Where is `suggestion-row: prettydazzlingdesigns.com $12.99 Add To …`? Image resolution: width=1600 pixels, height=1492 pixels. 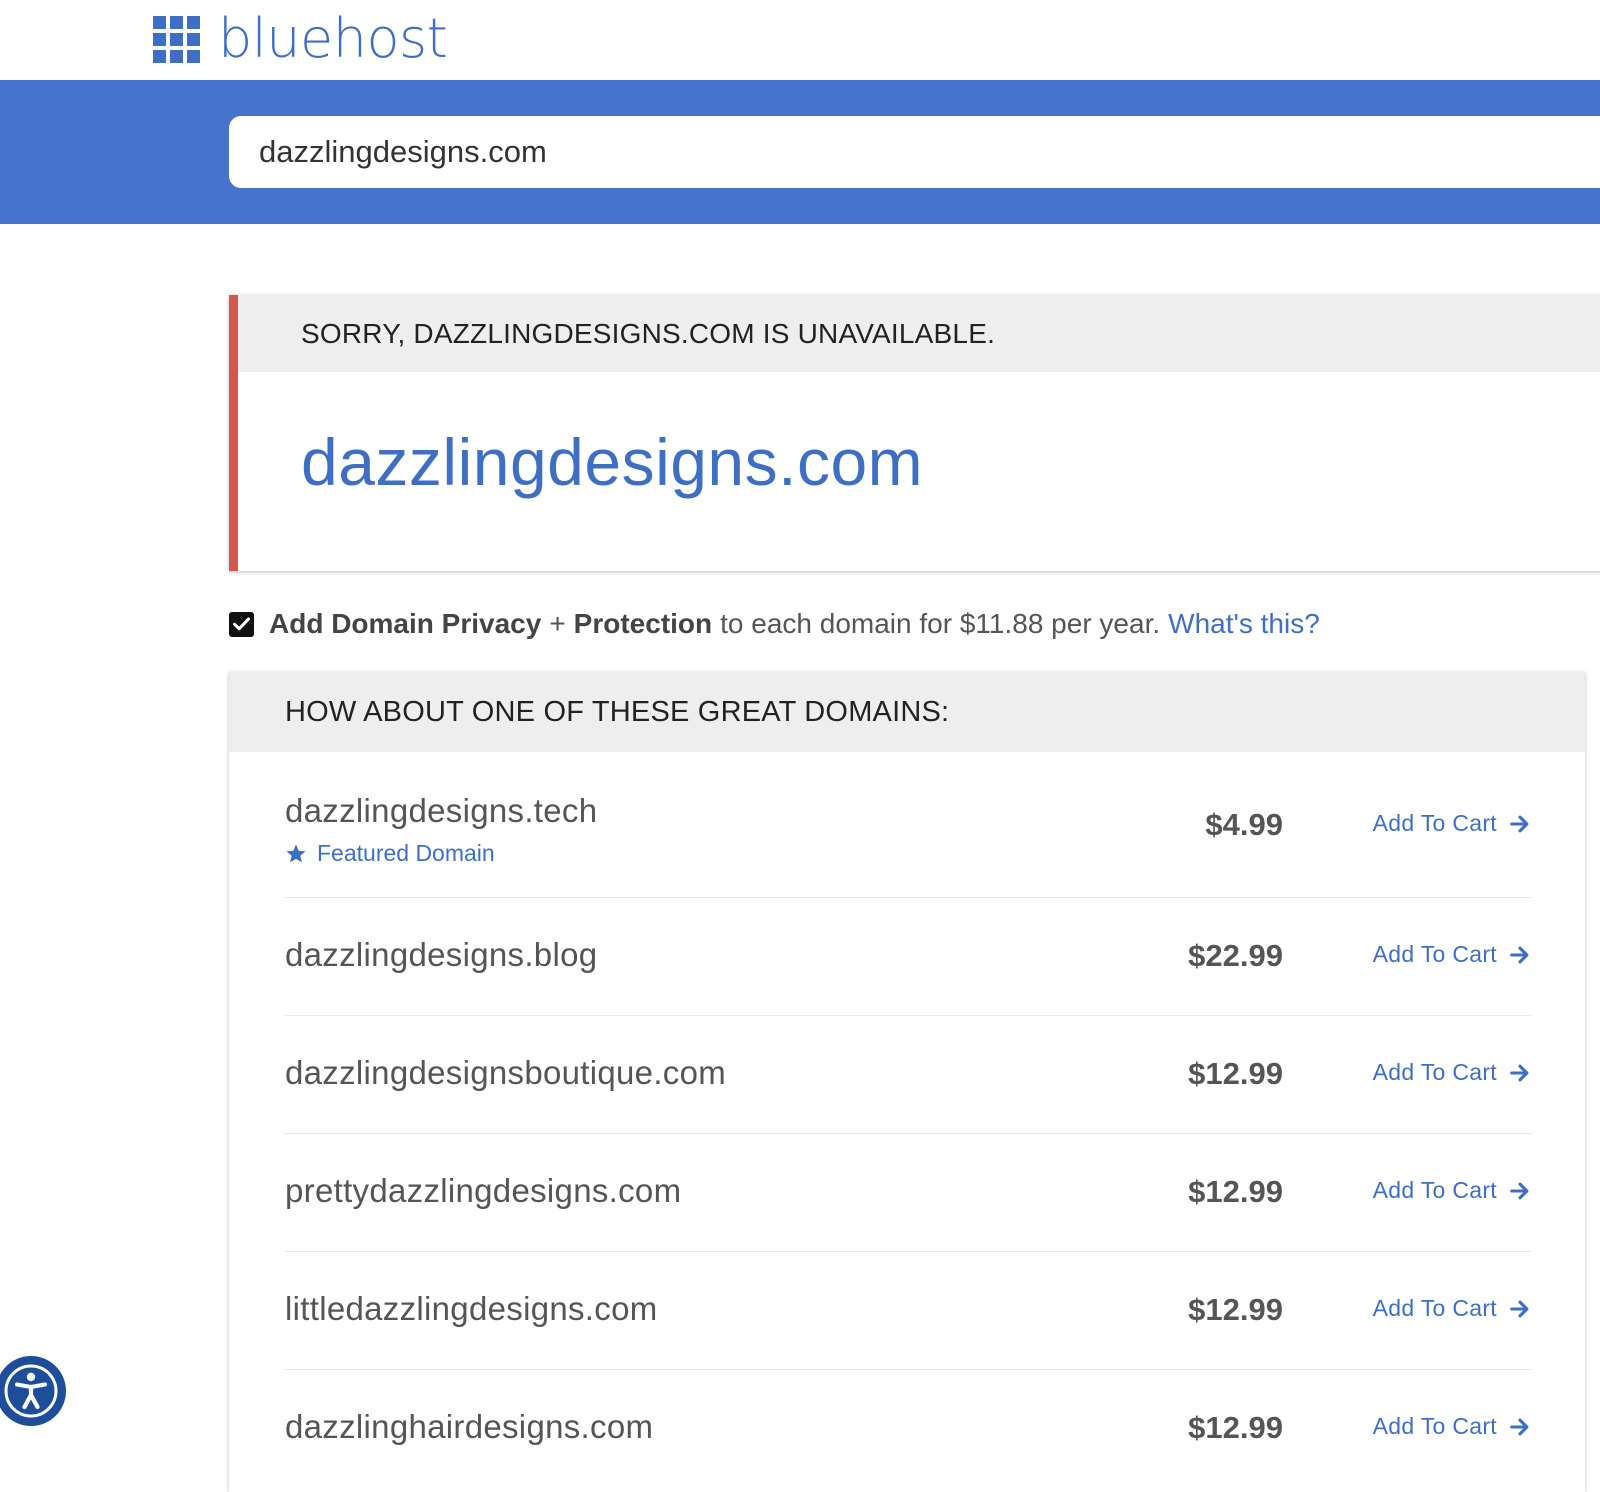 suggestion-row: prettydazzlingdesigns.com $12.99 Add To … is located at coordinates (908, 1193).